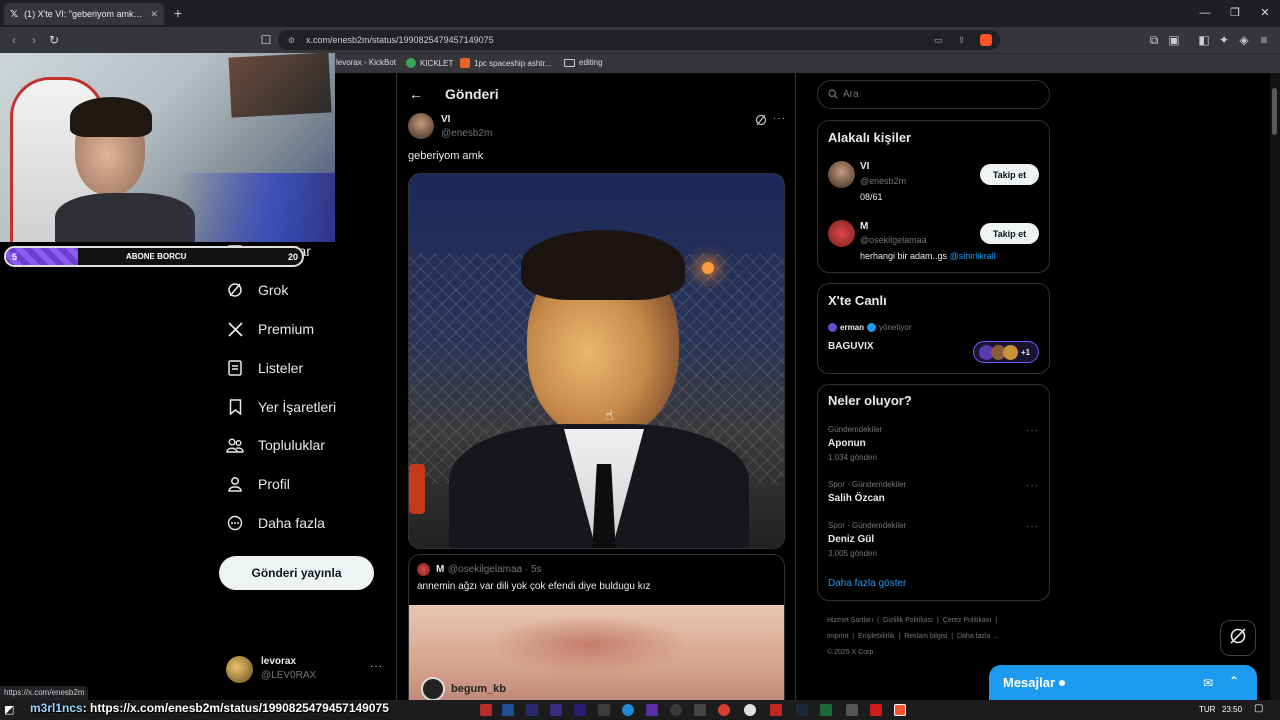 Image resolution: width=1280 pixels, height=720 pixels. I want to click on bookmark-page-icon: ☐, so click(266, 40).